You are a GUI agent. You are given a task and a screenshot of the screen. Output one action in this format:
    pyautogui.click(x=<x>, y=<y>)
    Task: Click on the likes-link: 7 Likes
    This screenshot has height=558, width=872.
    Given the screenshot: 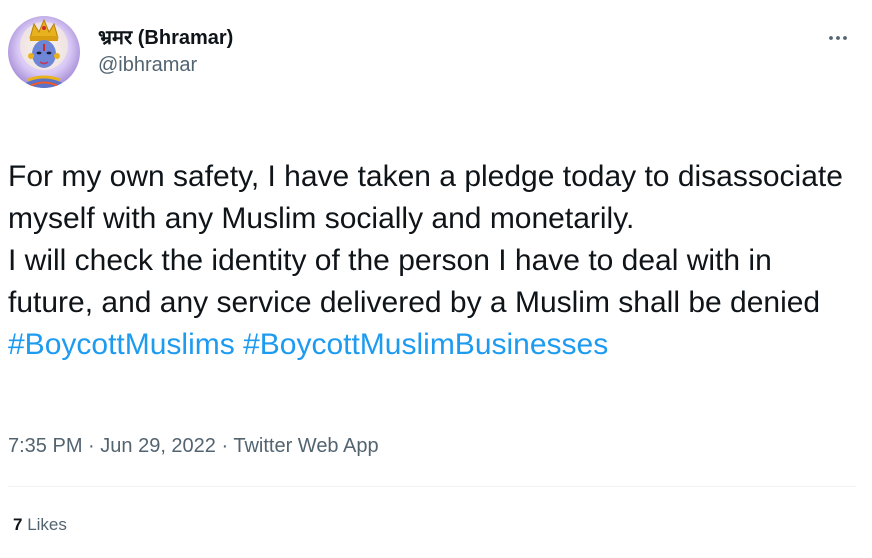 What is the action you would take?
    pyautogui.click(x=40, y=525)
    